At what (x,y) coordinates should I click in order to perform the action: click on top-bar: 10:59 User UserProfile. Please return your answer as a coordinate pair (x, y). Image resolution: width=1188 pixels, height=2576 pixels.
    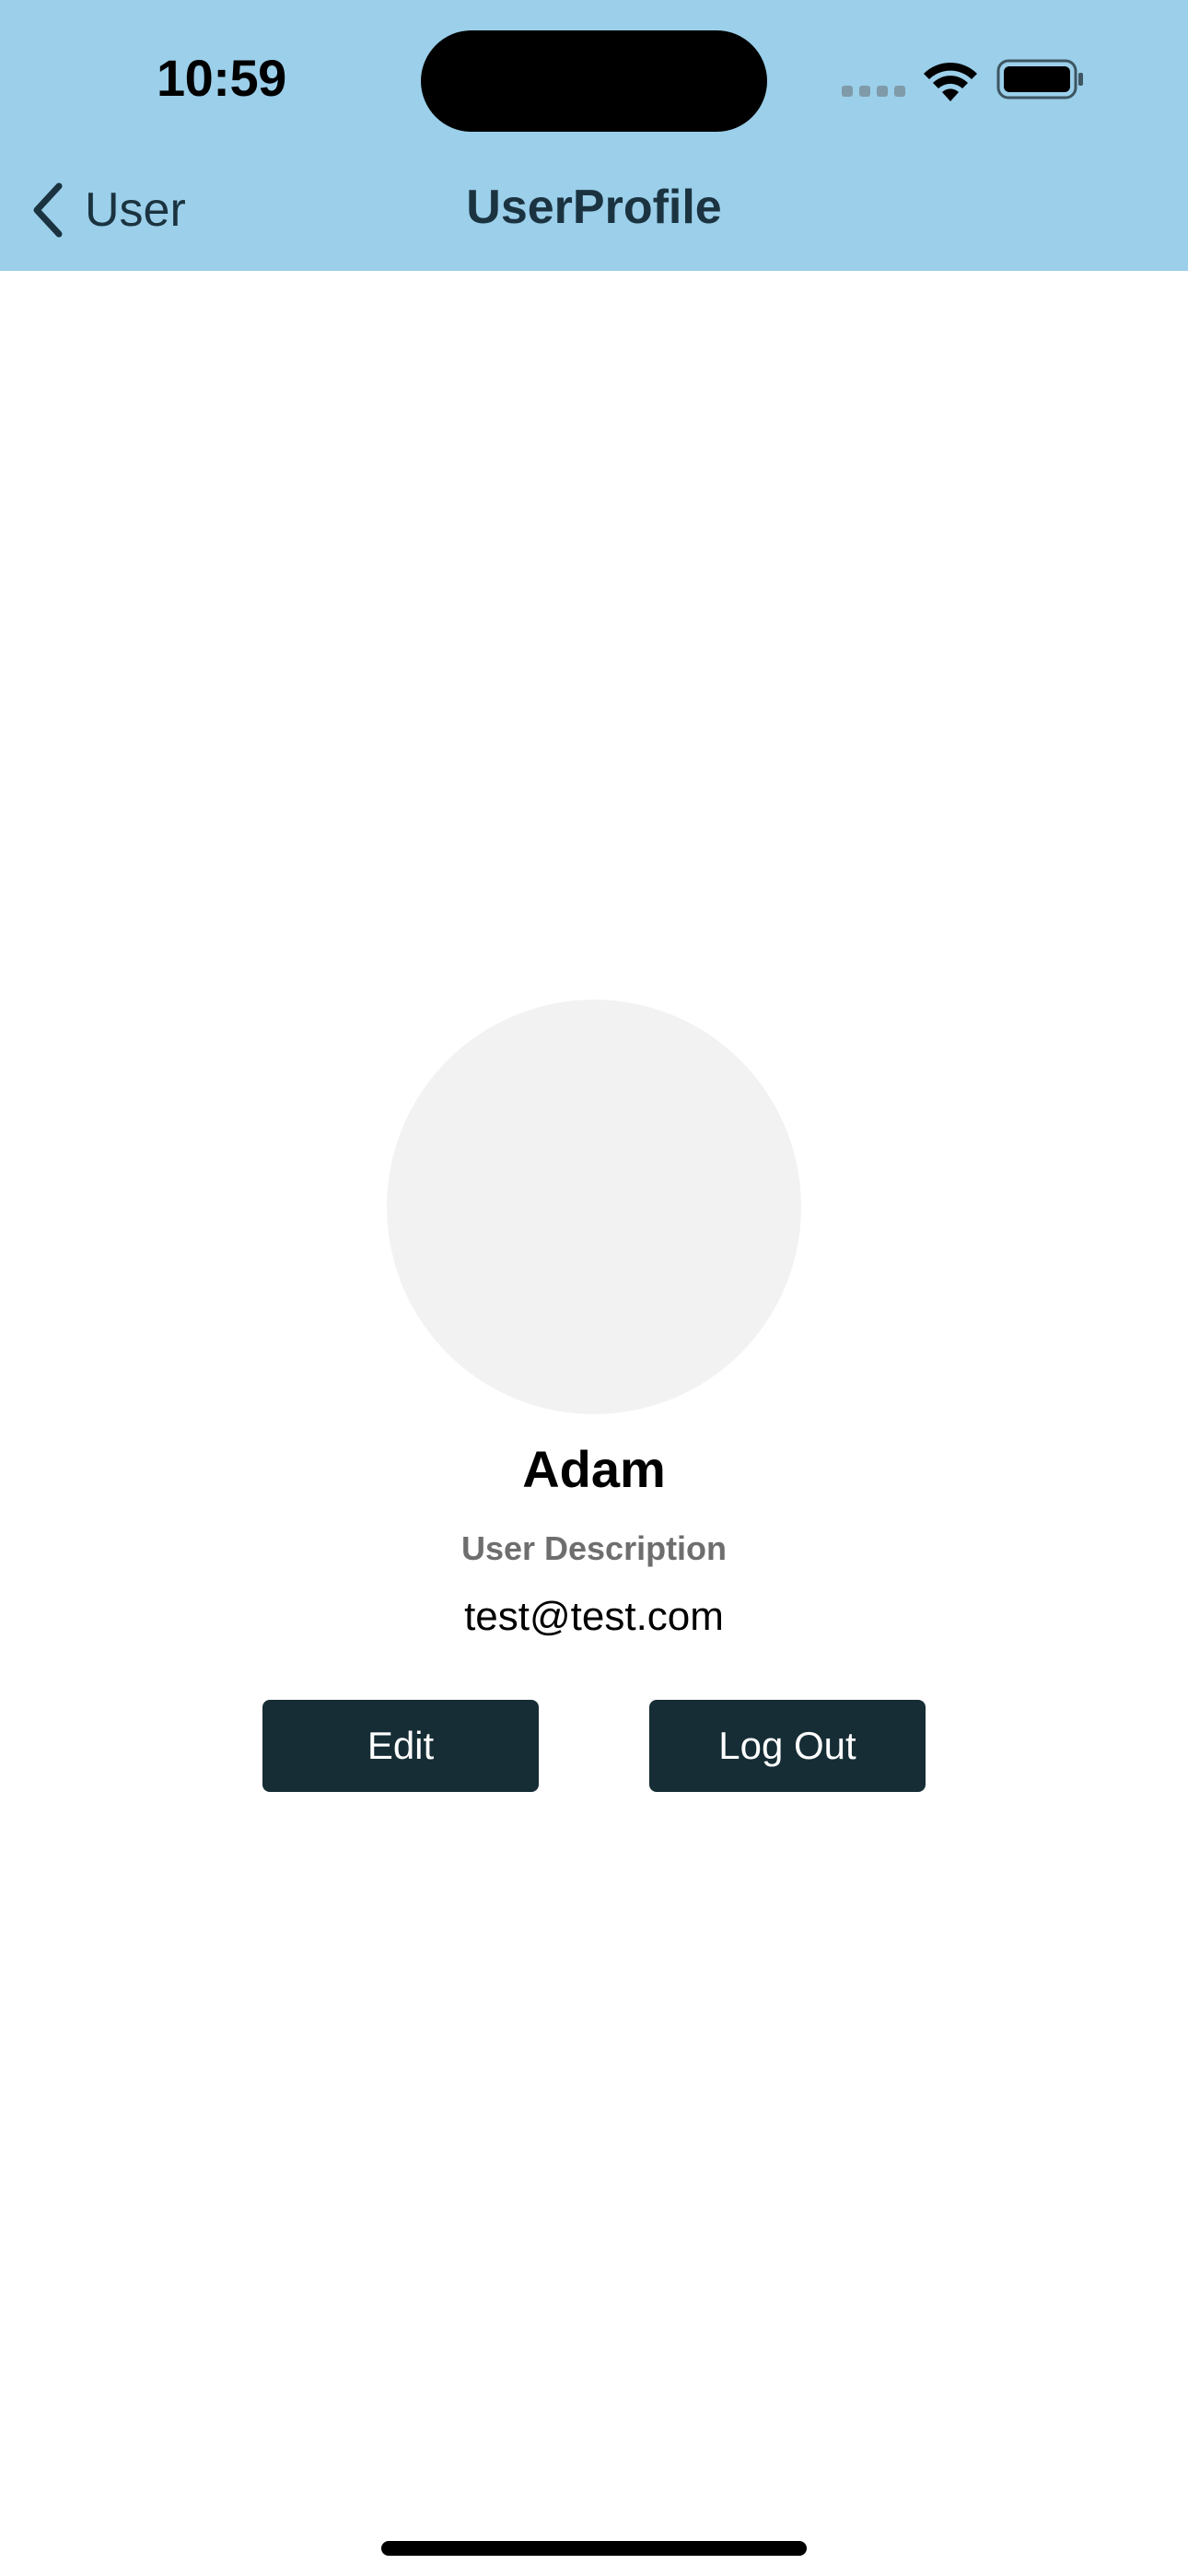
    Looking at the image, I should click on (594, 135).